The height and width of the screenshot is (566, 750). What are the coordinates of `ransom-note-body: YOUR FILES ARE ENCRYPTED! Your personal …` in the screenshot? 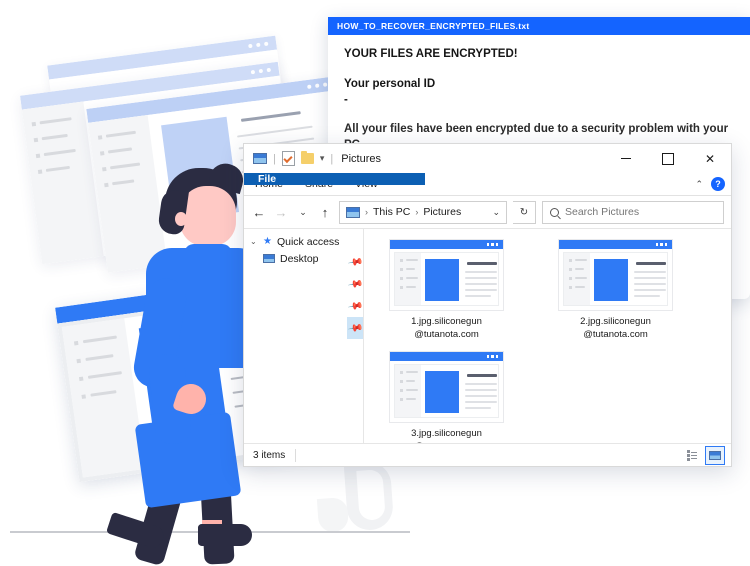 It's located at (539, 94).